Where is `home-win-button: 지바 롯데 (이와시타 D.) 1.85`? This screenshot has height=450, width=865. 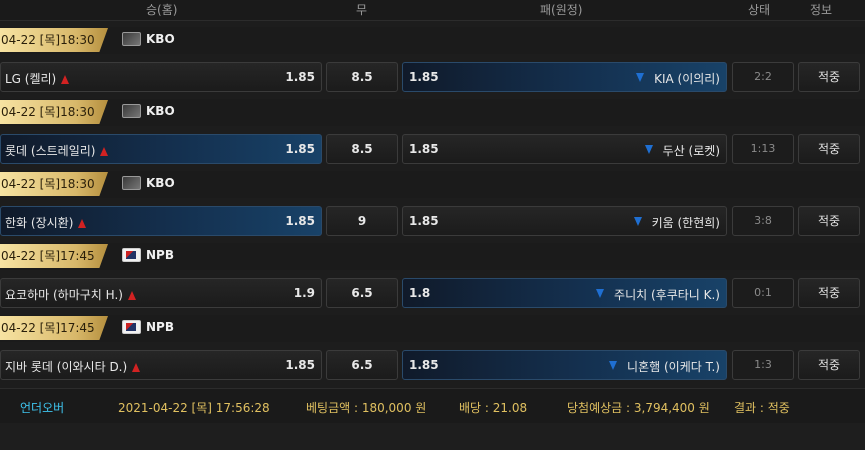
home-win-button: 지바 롯데 (이와시타 D.) 1.85 is located at coordinates (161, 365).